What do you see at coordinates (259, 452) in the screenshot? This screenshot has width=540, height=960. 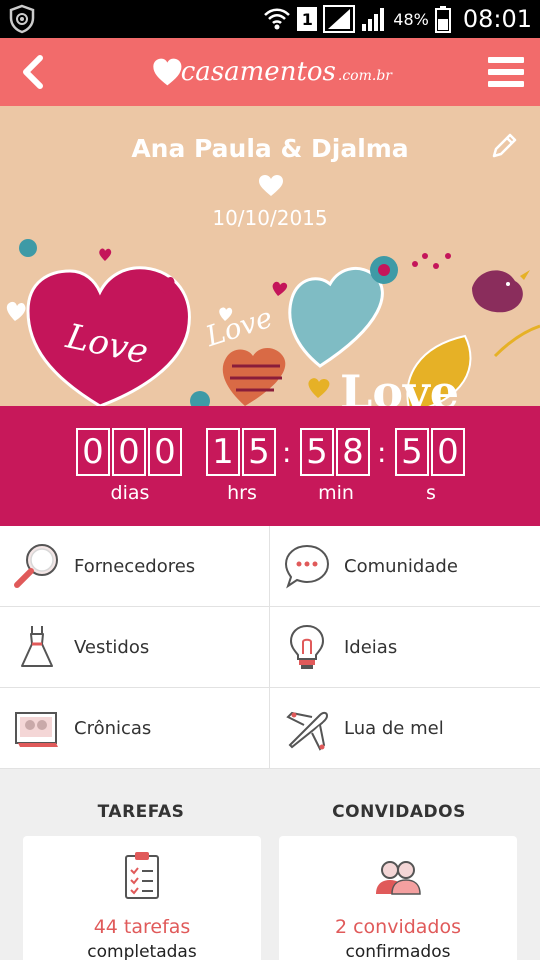 I see `hours-digit: 5` at bounding box center [259, 452].